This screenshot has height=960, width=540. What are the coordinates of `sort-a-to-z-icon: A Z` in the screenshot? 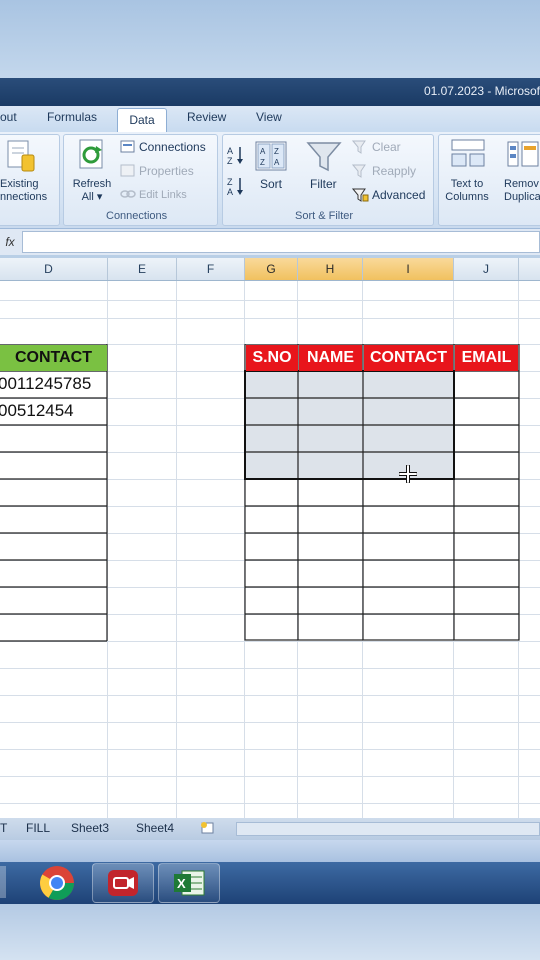 It's located at (237, 155).